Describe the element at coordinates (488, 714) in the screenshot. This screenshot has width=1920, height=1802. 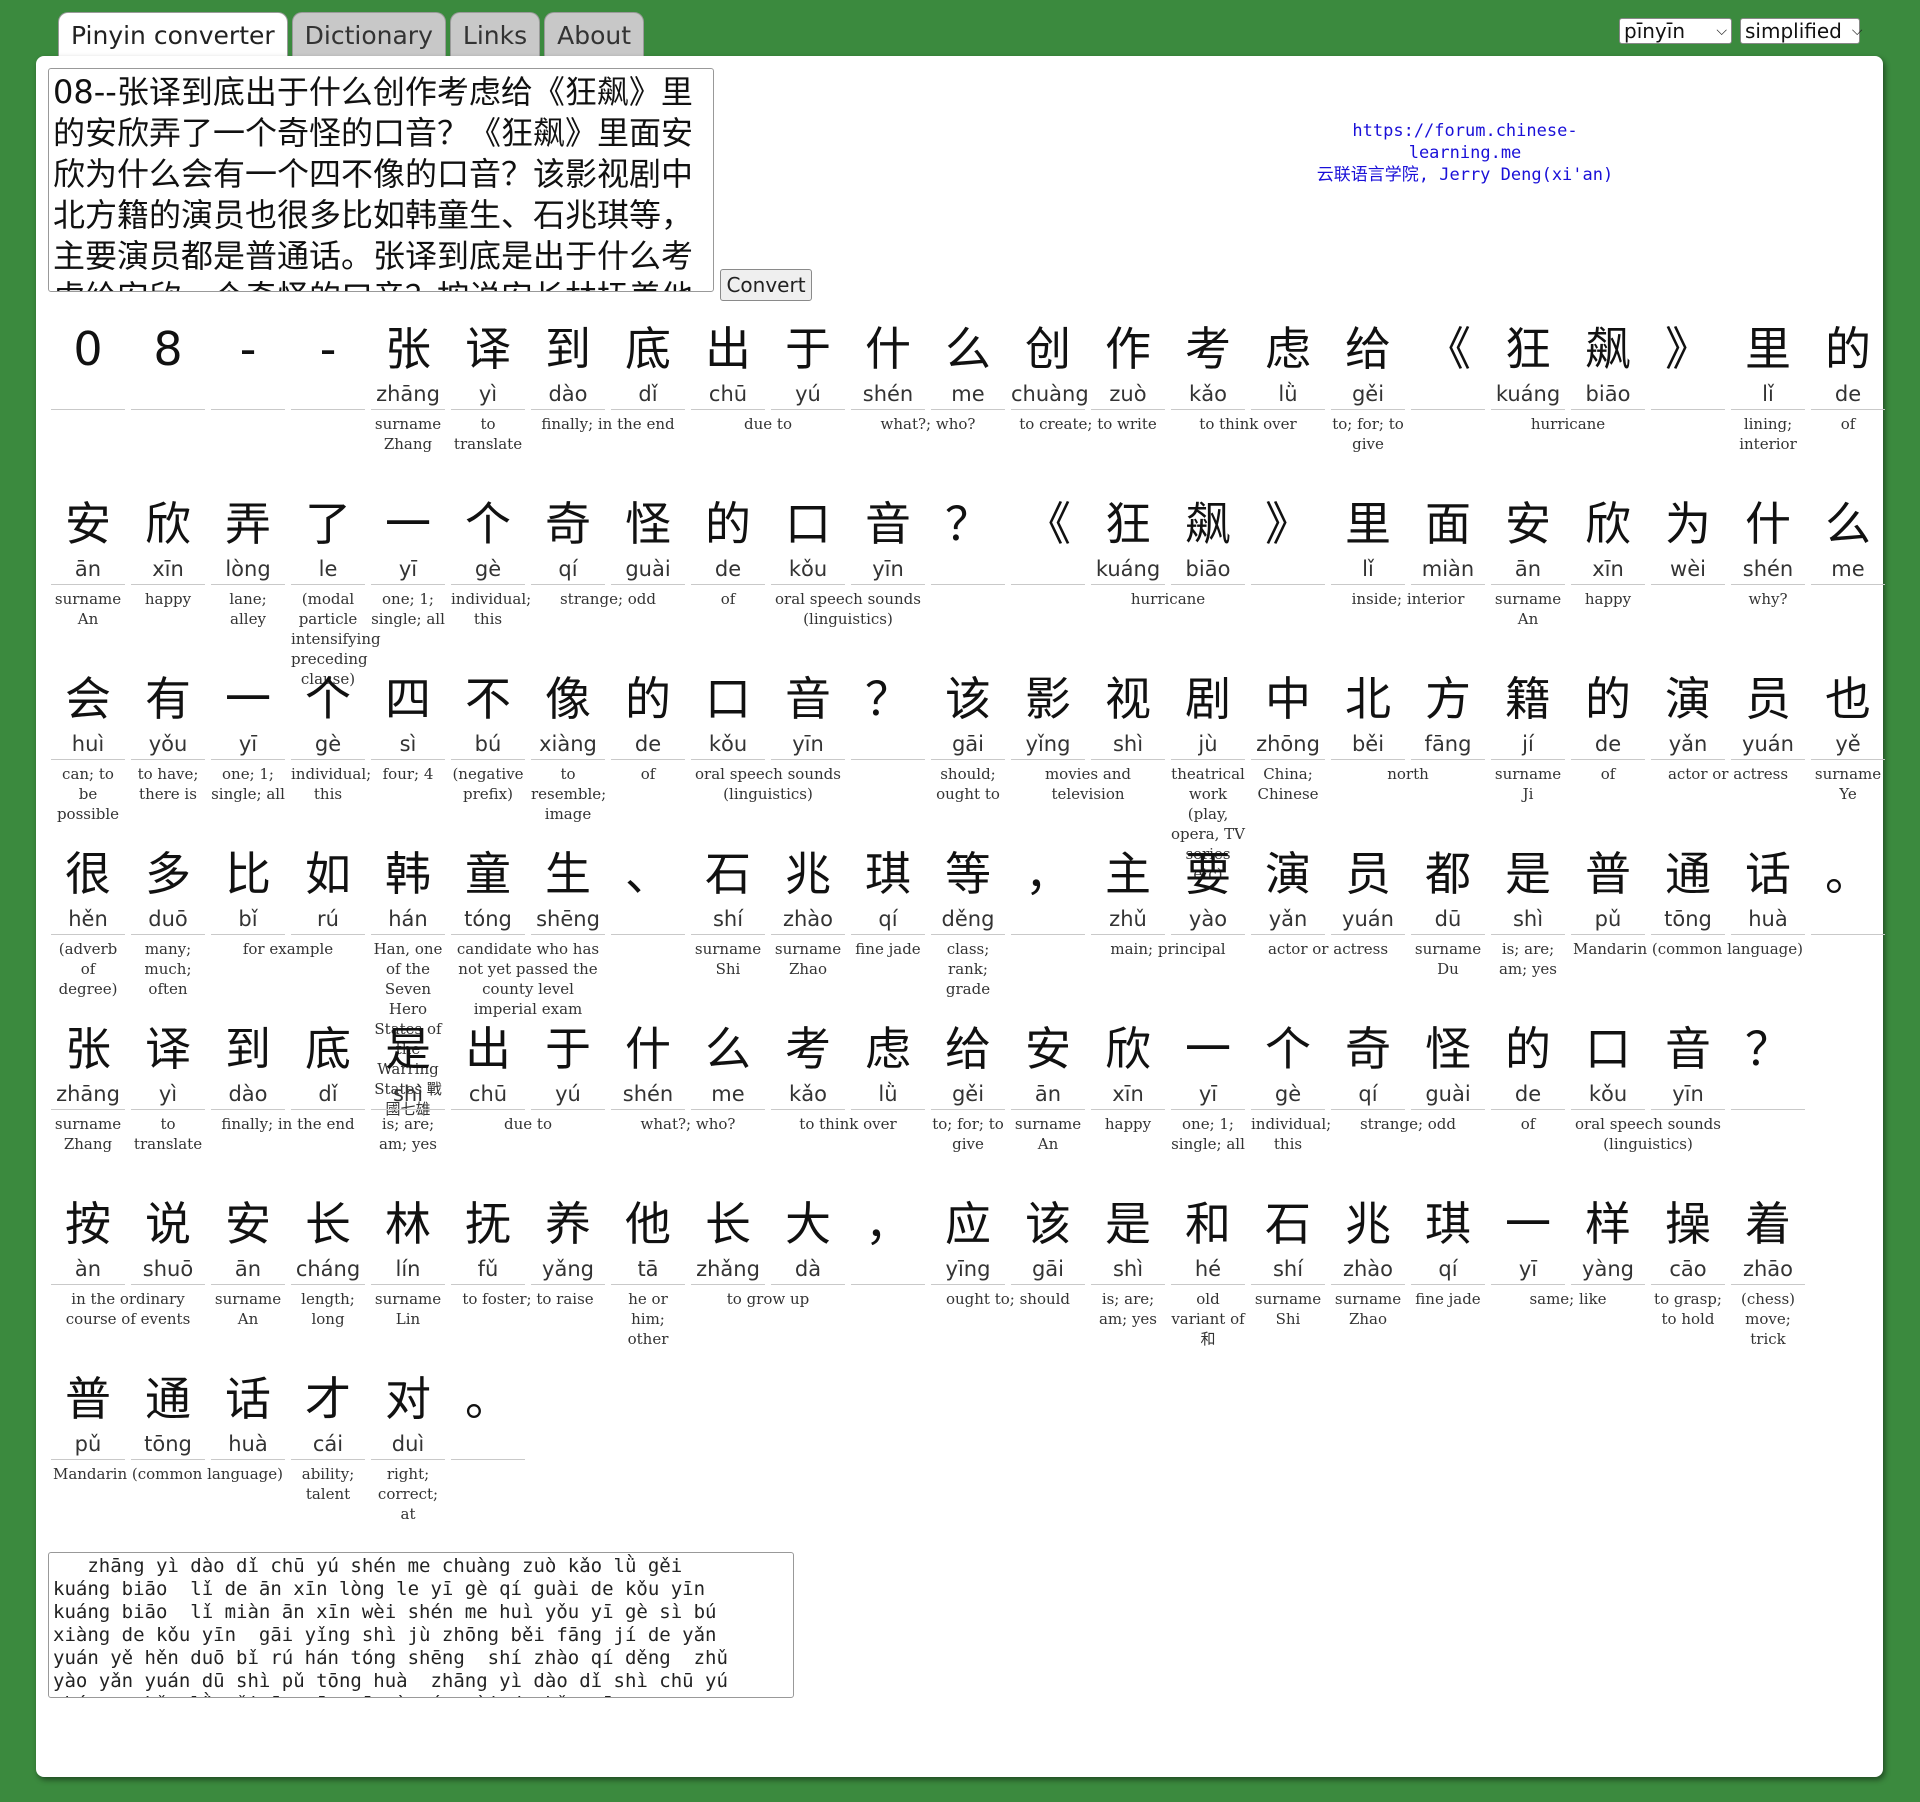
I see `char-cell: 不 bú` at that location.